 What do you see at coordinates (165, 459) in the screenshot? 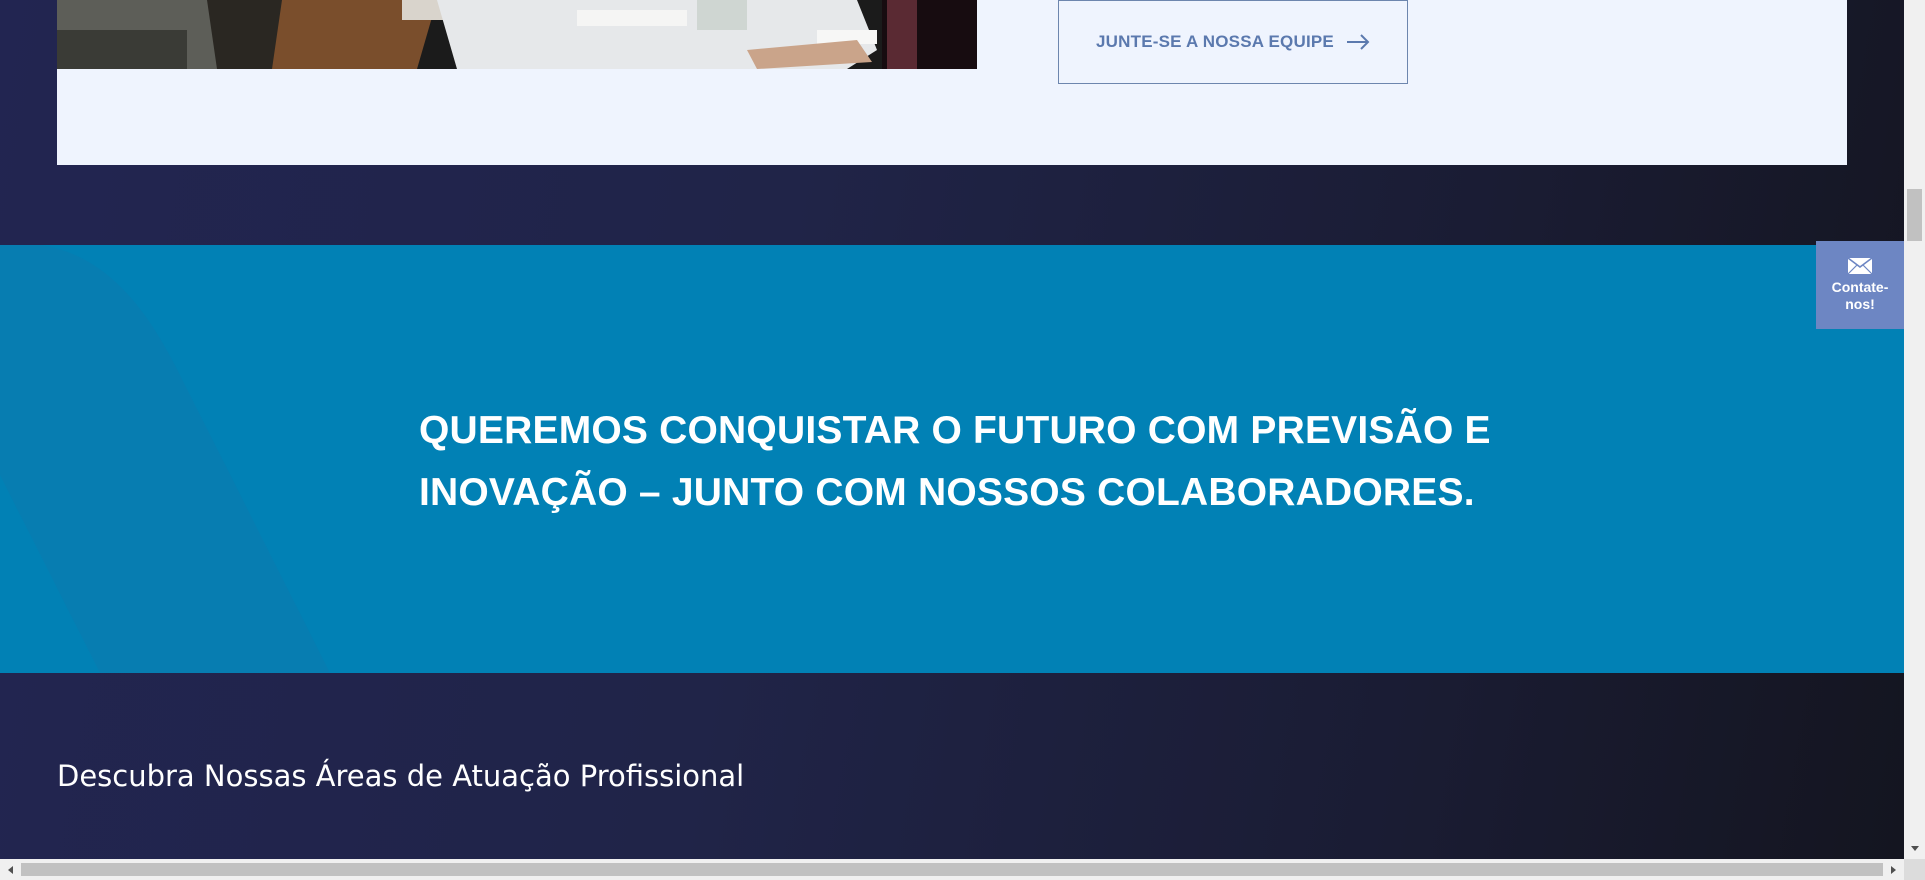
I see `banner-decoration` at bounding box center [165, 459].